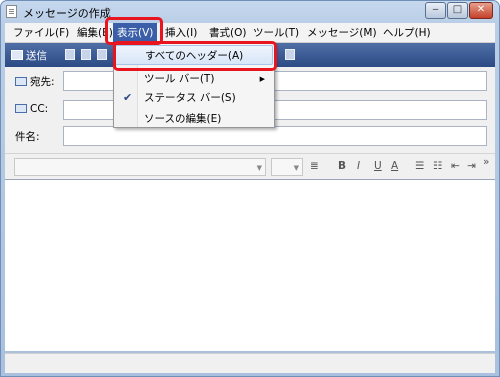 The image size is (500, 377). I want to click on submenu-arrow-icon: ▶, so click(262, 79).